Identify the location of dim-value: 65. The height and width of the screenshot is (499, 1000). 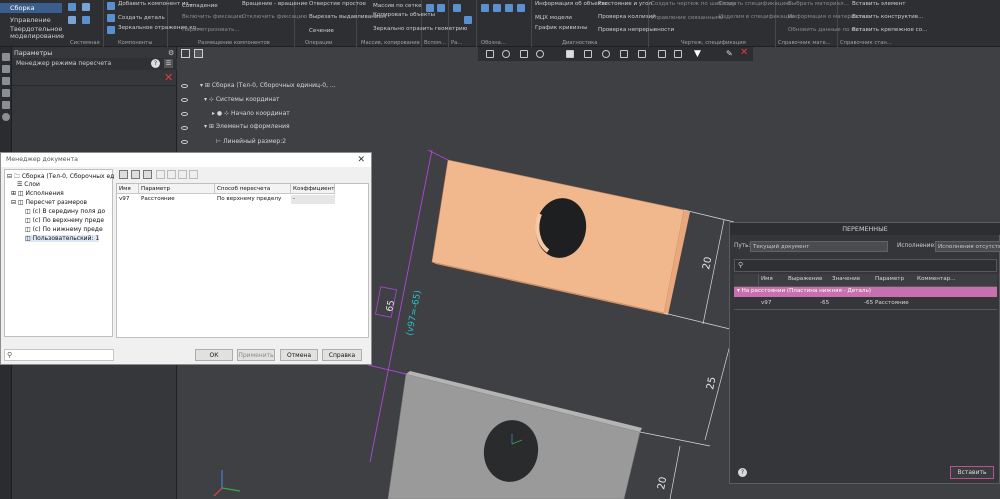
(391, 305).